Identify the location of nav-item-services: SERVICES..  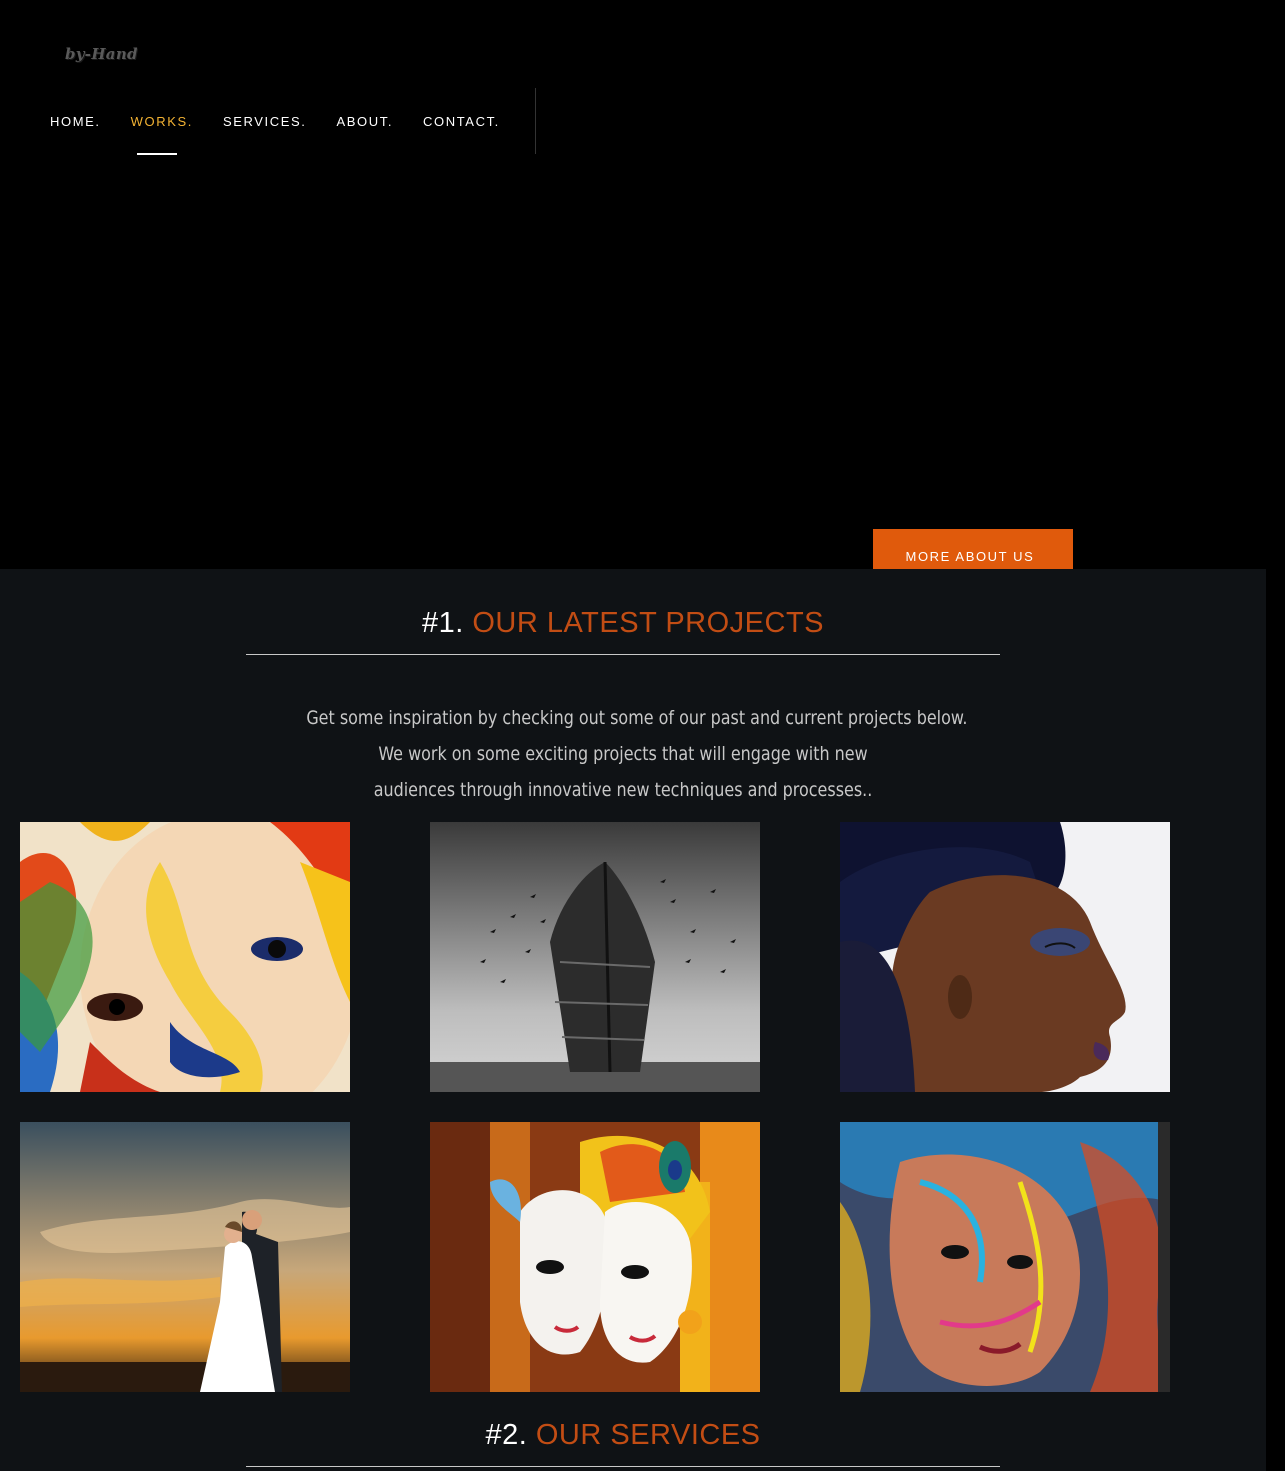
(265, 121).